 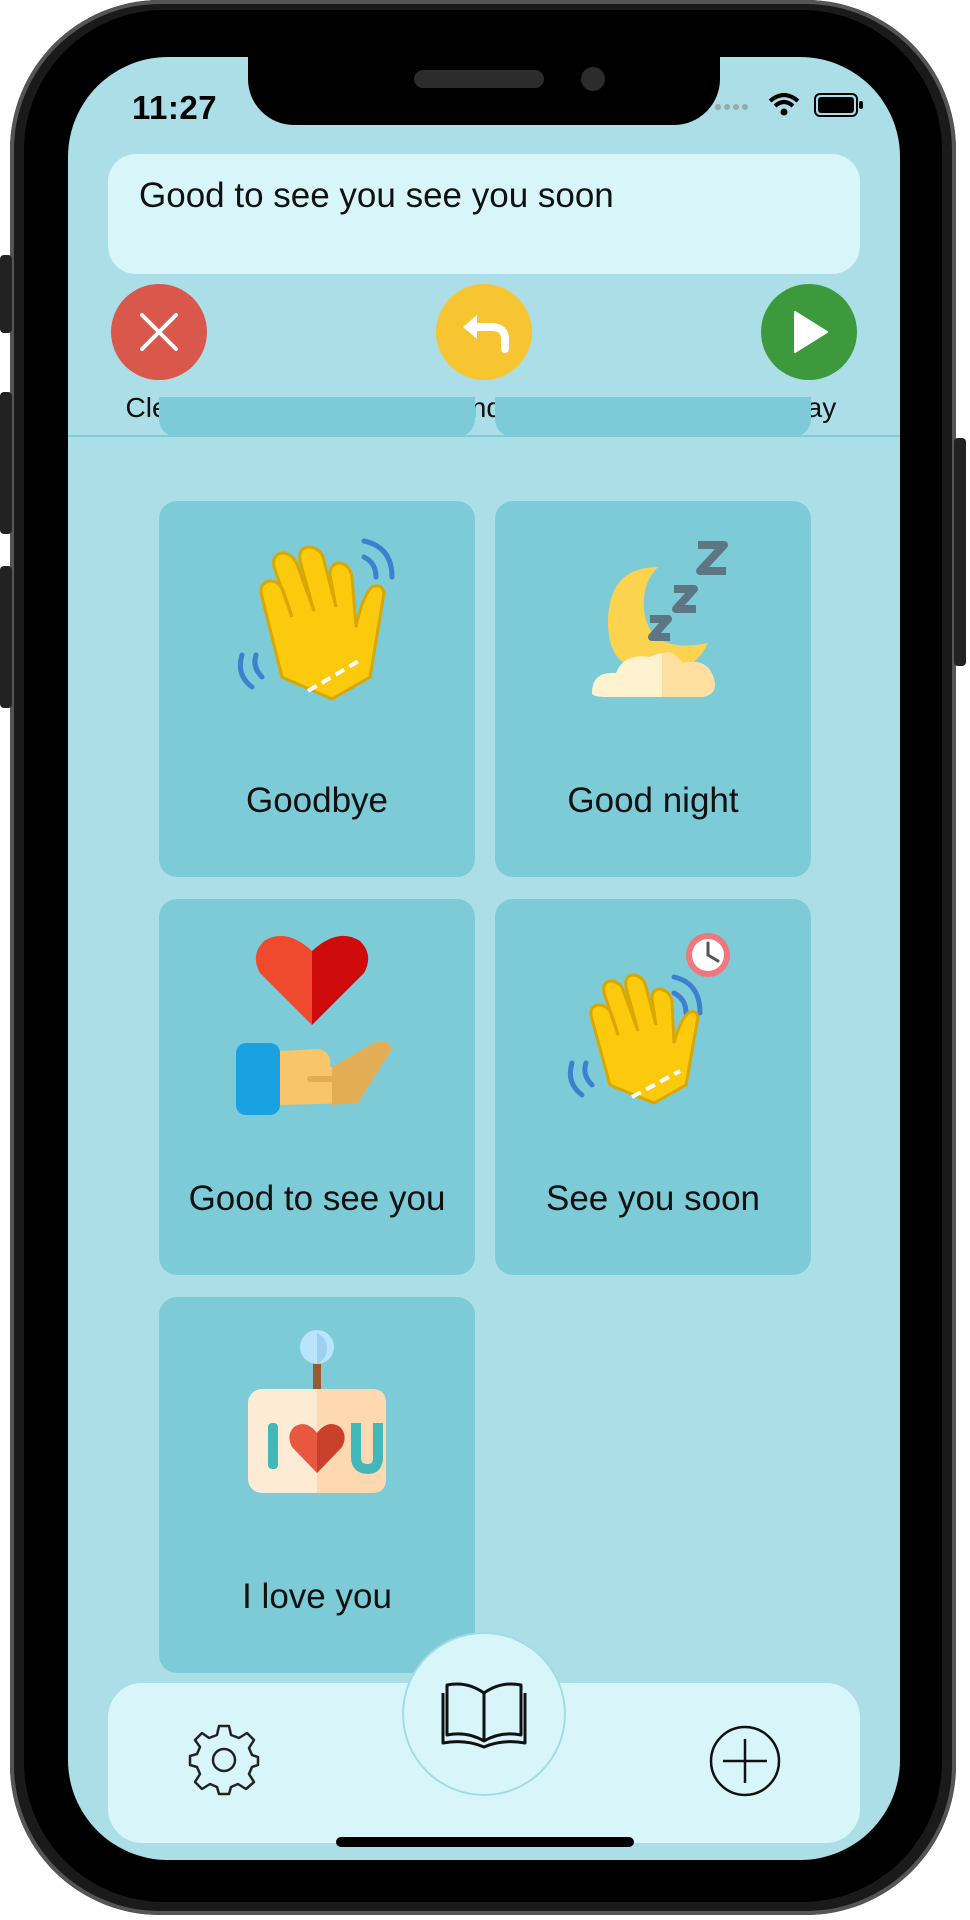 I want to click on tile-label: Goodbye, so click(x=317, y=800).